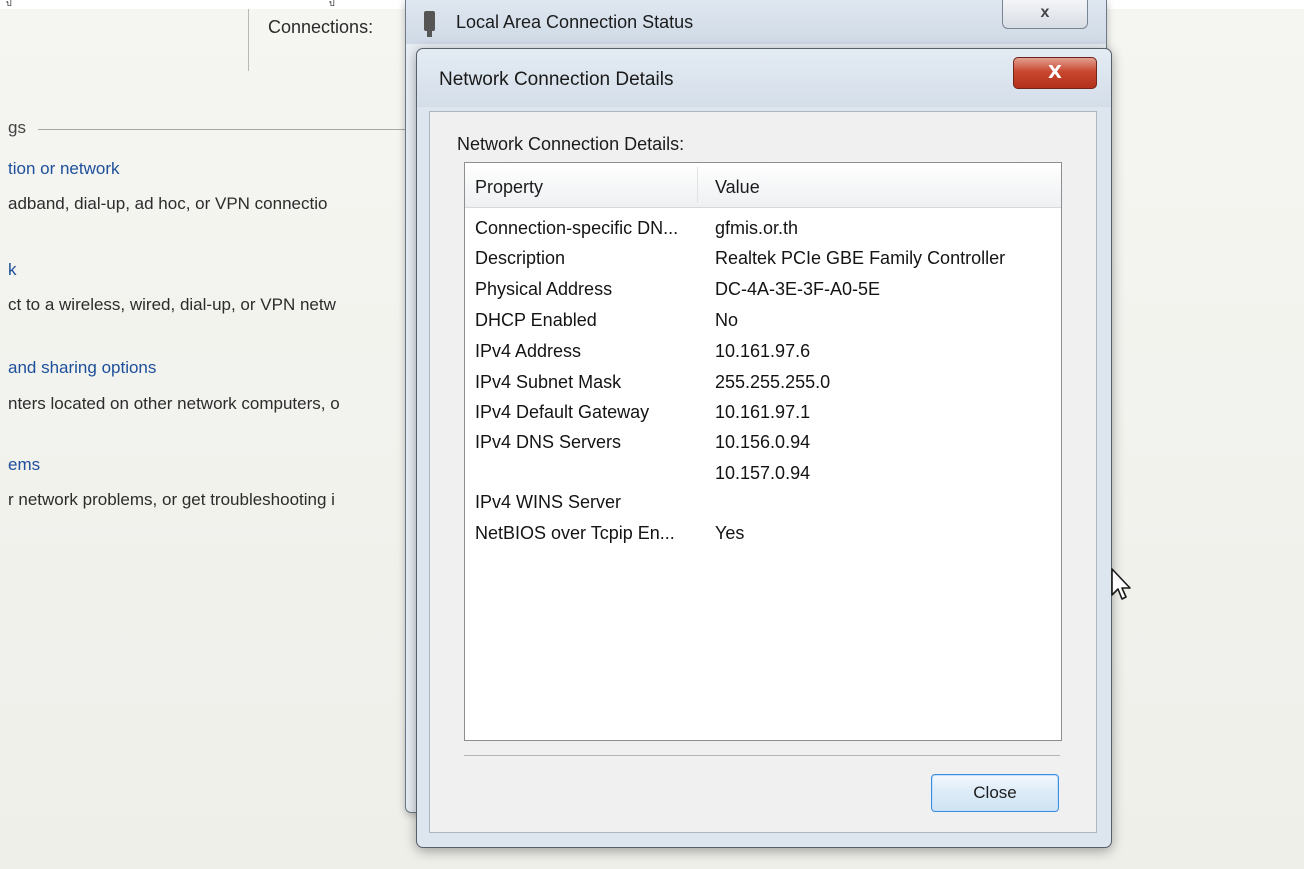  I want to click on property-cell: IPv4 Default Gateway, so click(562, 412).